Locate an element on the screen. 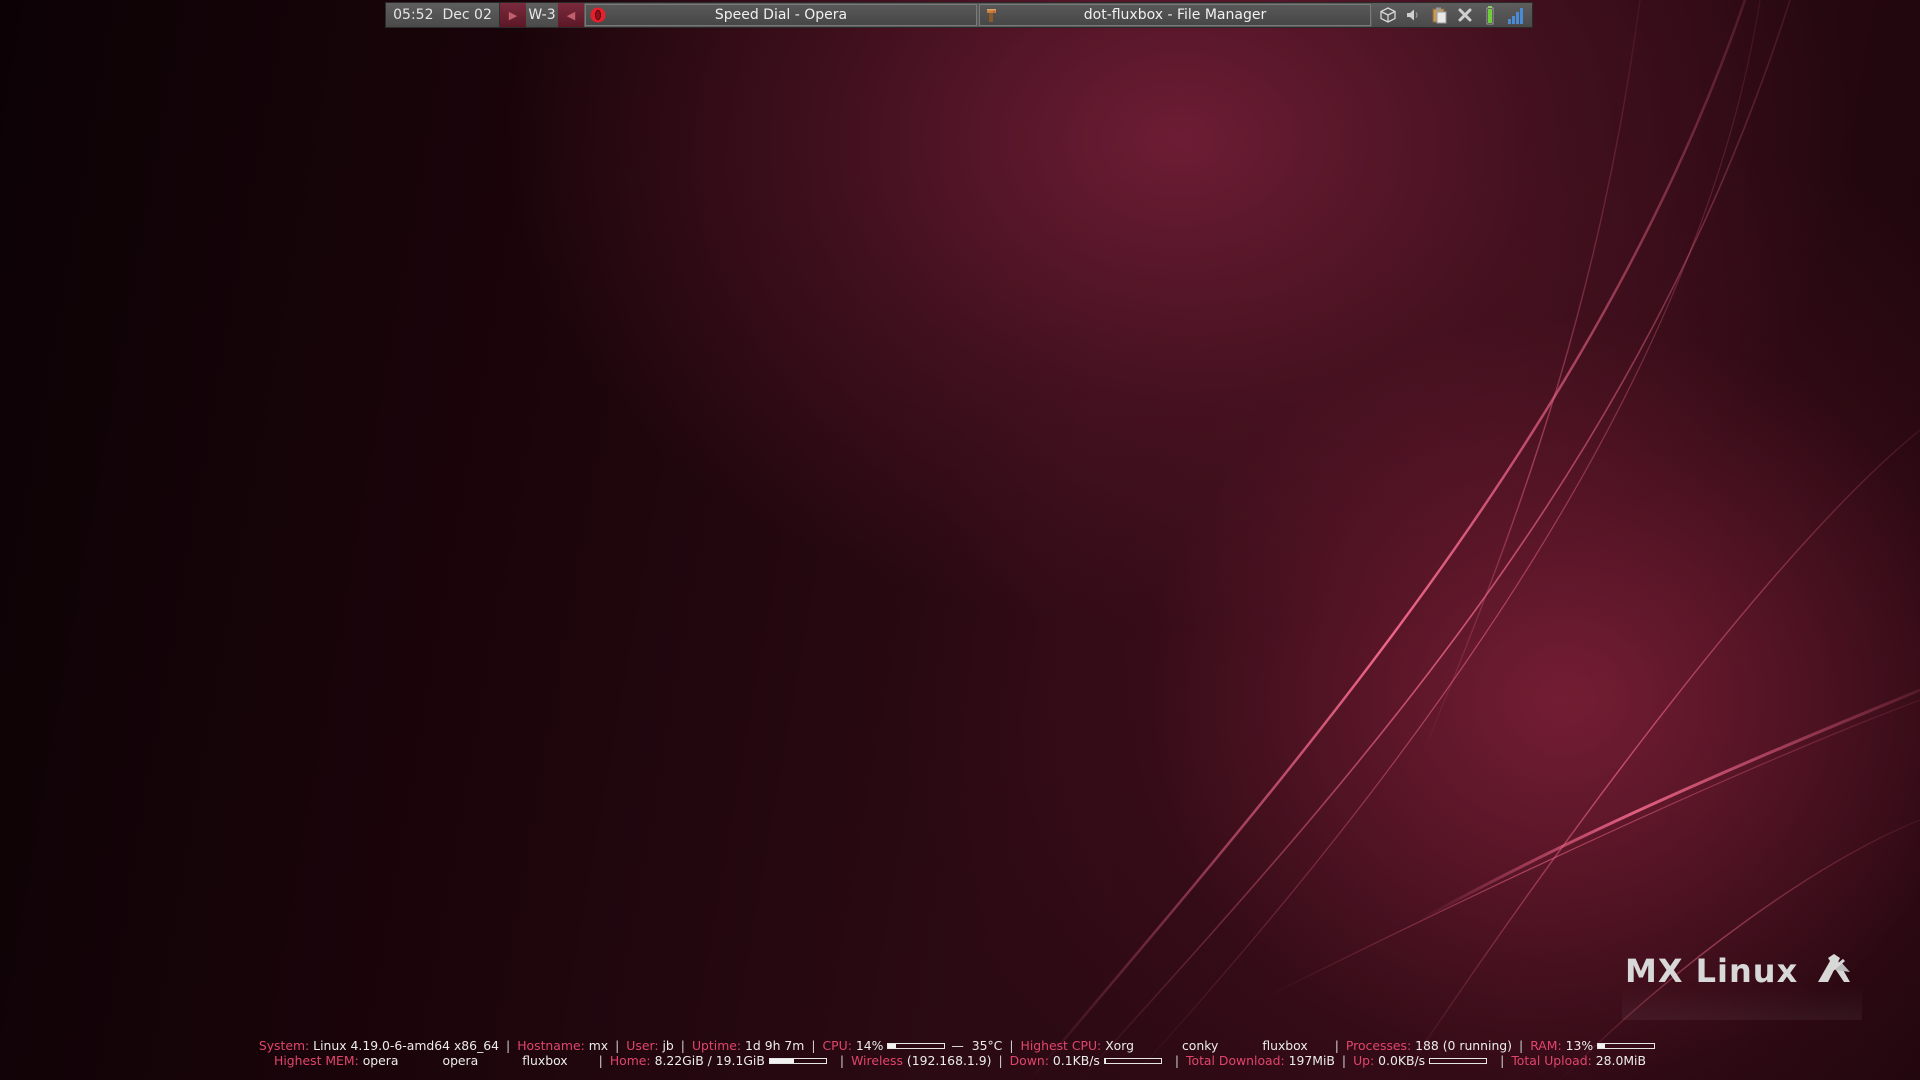  mx-linux-logo: MX Linux is located at coordinates (1742, 986).